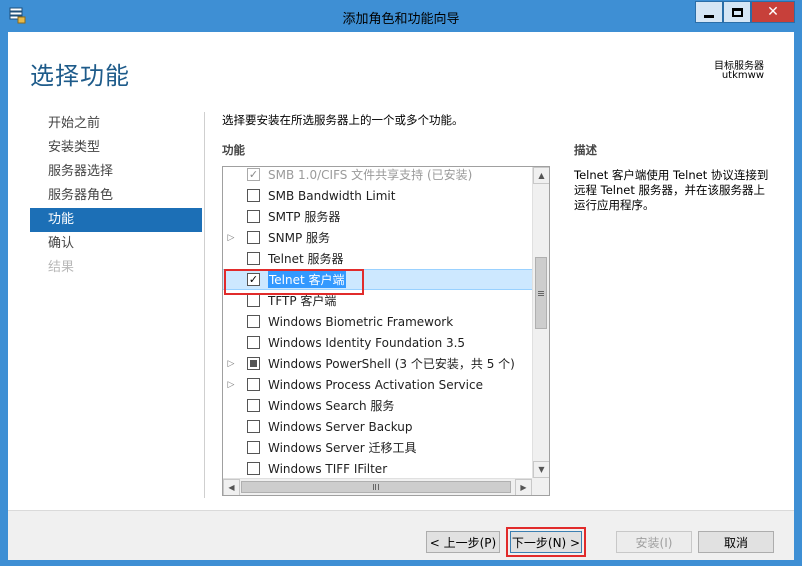 This screenshot has height=566, width=802. Describe the element at coordinates (585, 150) in the screenshot. I see `description-heading: 描述` at that location.